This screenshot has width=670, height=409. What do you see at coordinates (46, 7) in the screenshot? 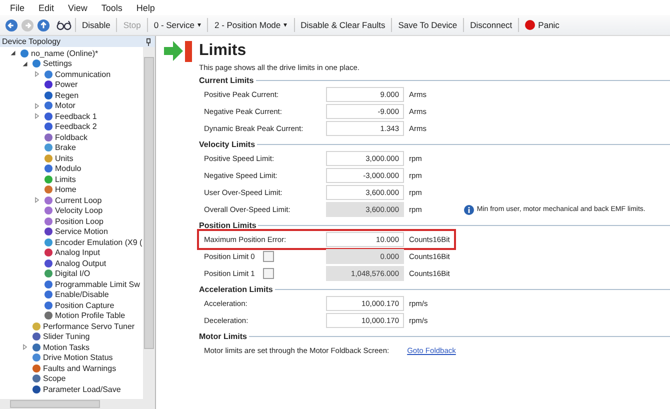
I see `menu-item: Edit` at bounding box center [46, 7].